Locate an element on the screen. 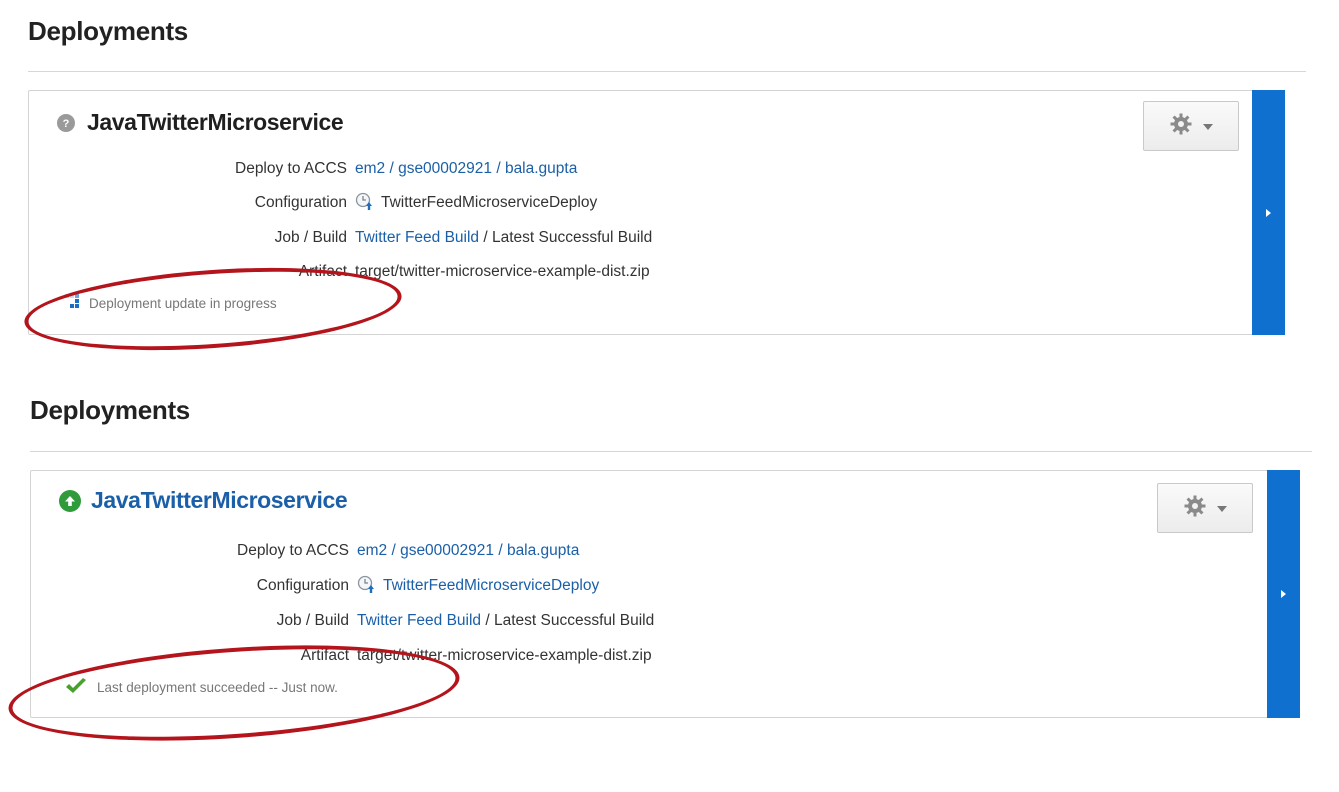  card-header: JavaTwitterMicroservice is located at coordinates (203, 500).